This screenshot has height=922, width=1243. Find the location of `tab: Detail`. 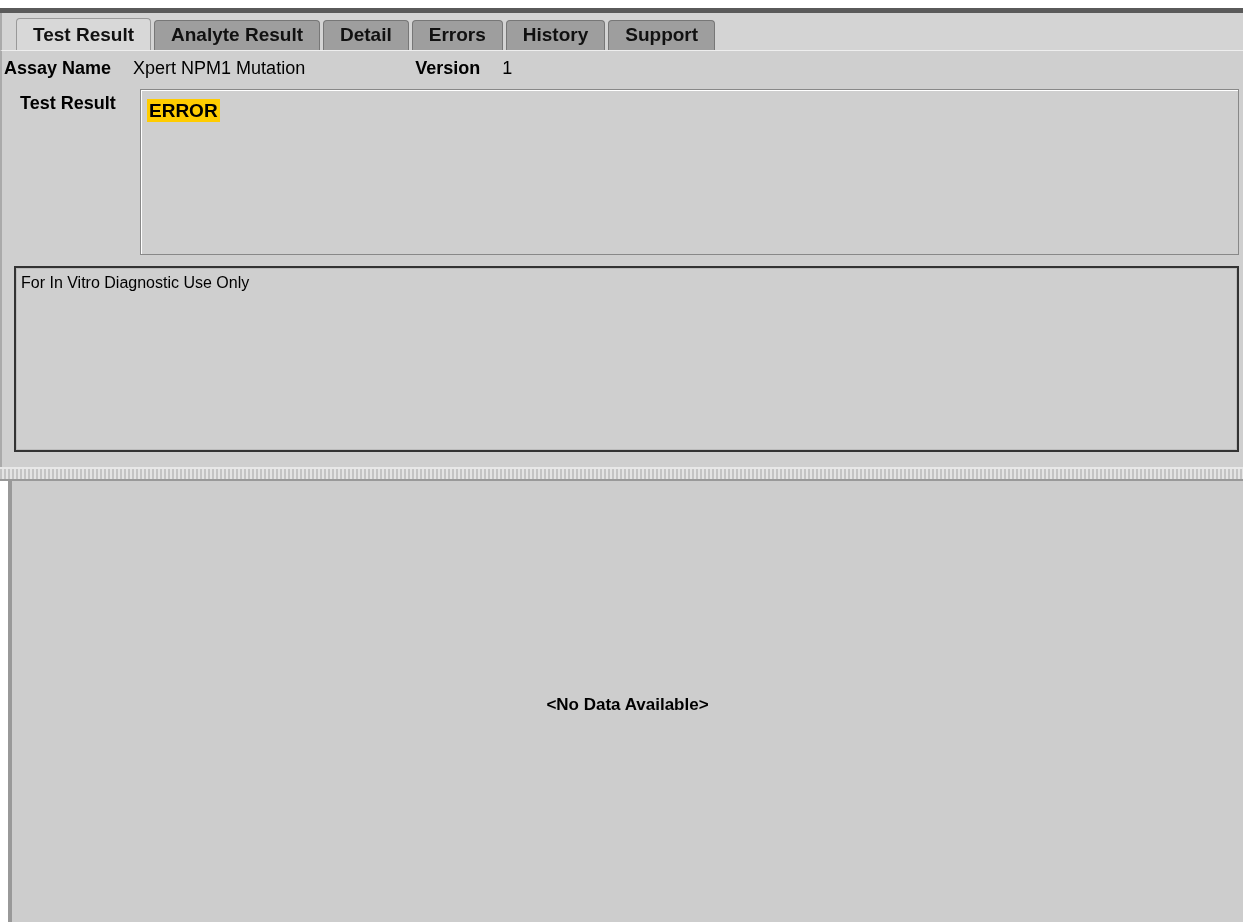

tab: Detail is located at coordinates (366, 35).